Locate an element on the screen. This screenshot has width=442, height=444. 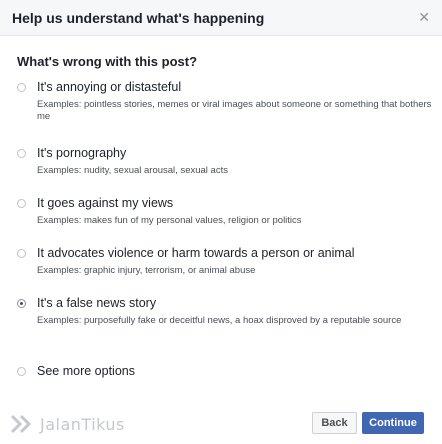
option-title: It's pornography is located at coordinates (82, 153).